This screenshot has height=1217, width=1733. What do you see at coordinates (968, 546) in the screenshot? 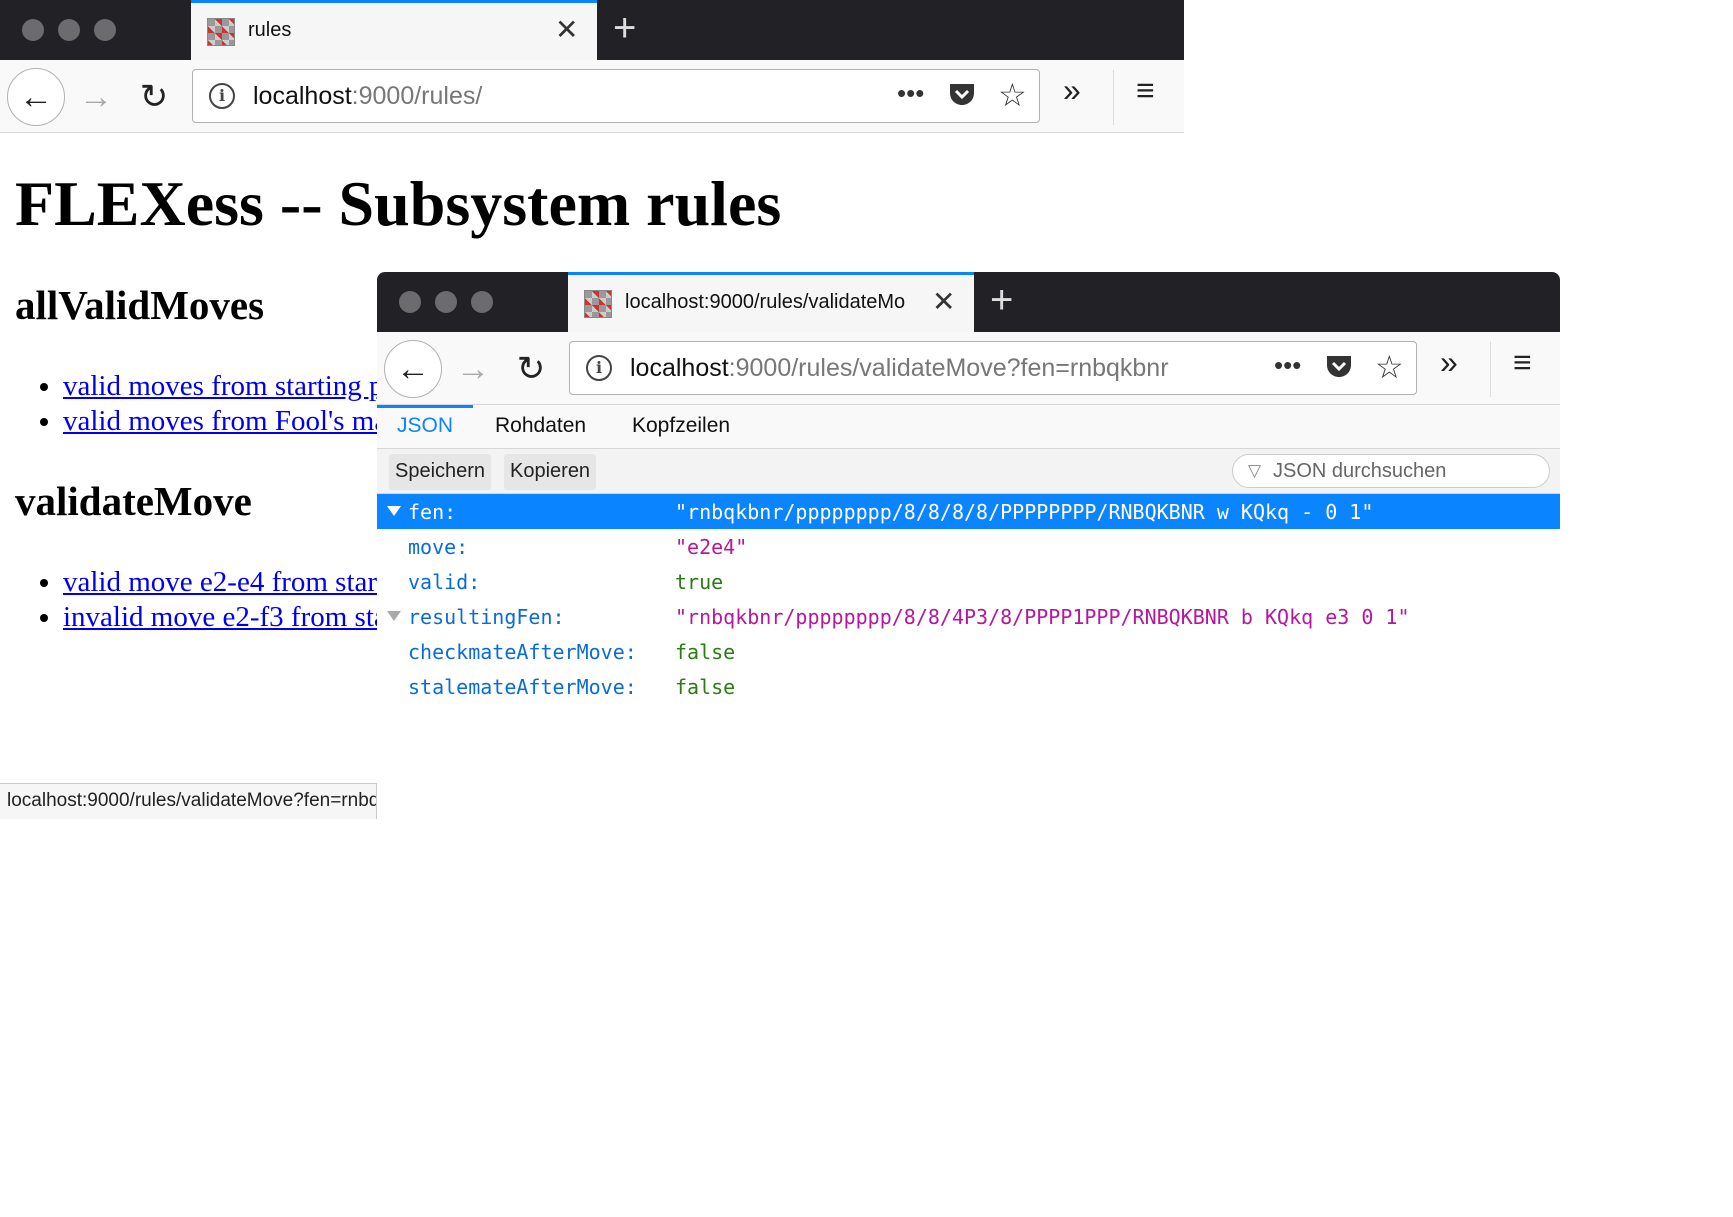
I see `json-row-move: move: "e2e4"` at bounding box center [968, 546].